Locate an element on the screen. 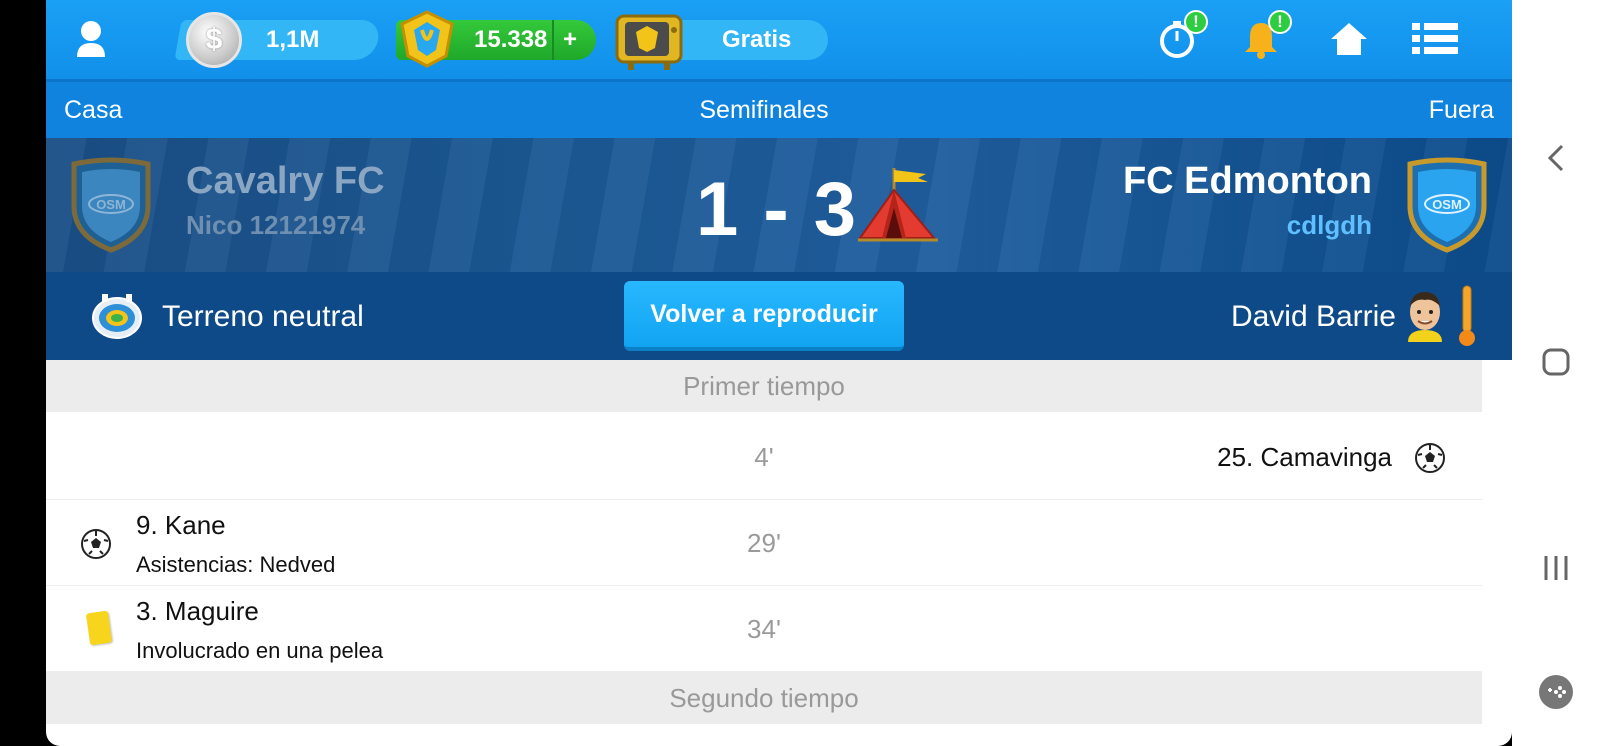 The image size is (1600, 746). coin-icon: $ is located at coordinates (214, 40).